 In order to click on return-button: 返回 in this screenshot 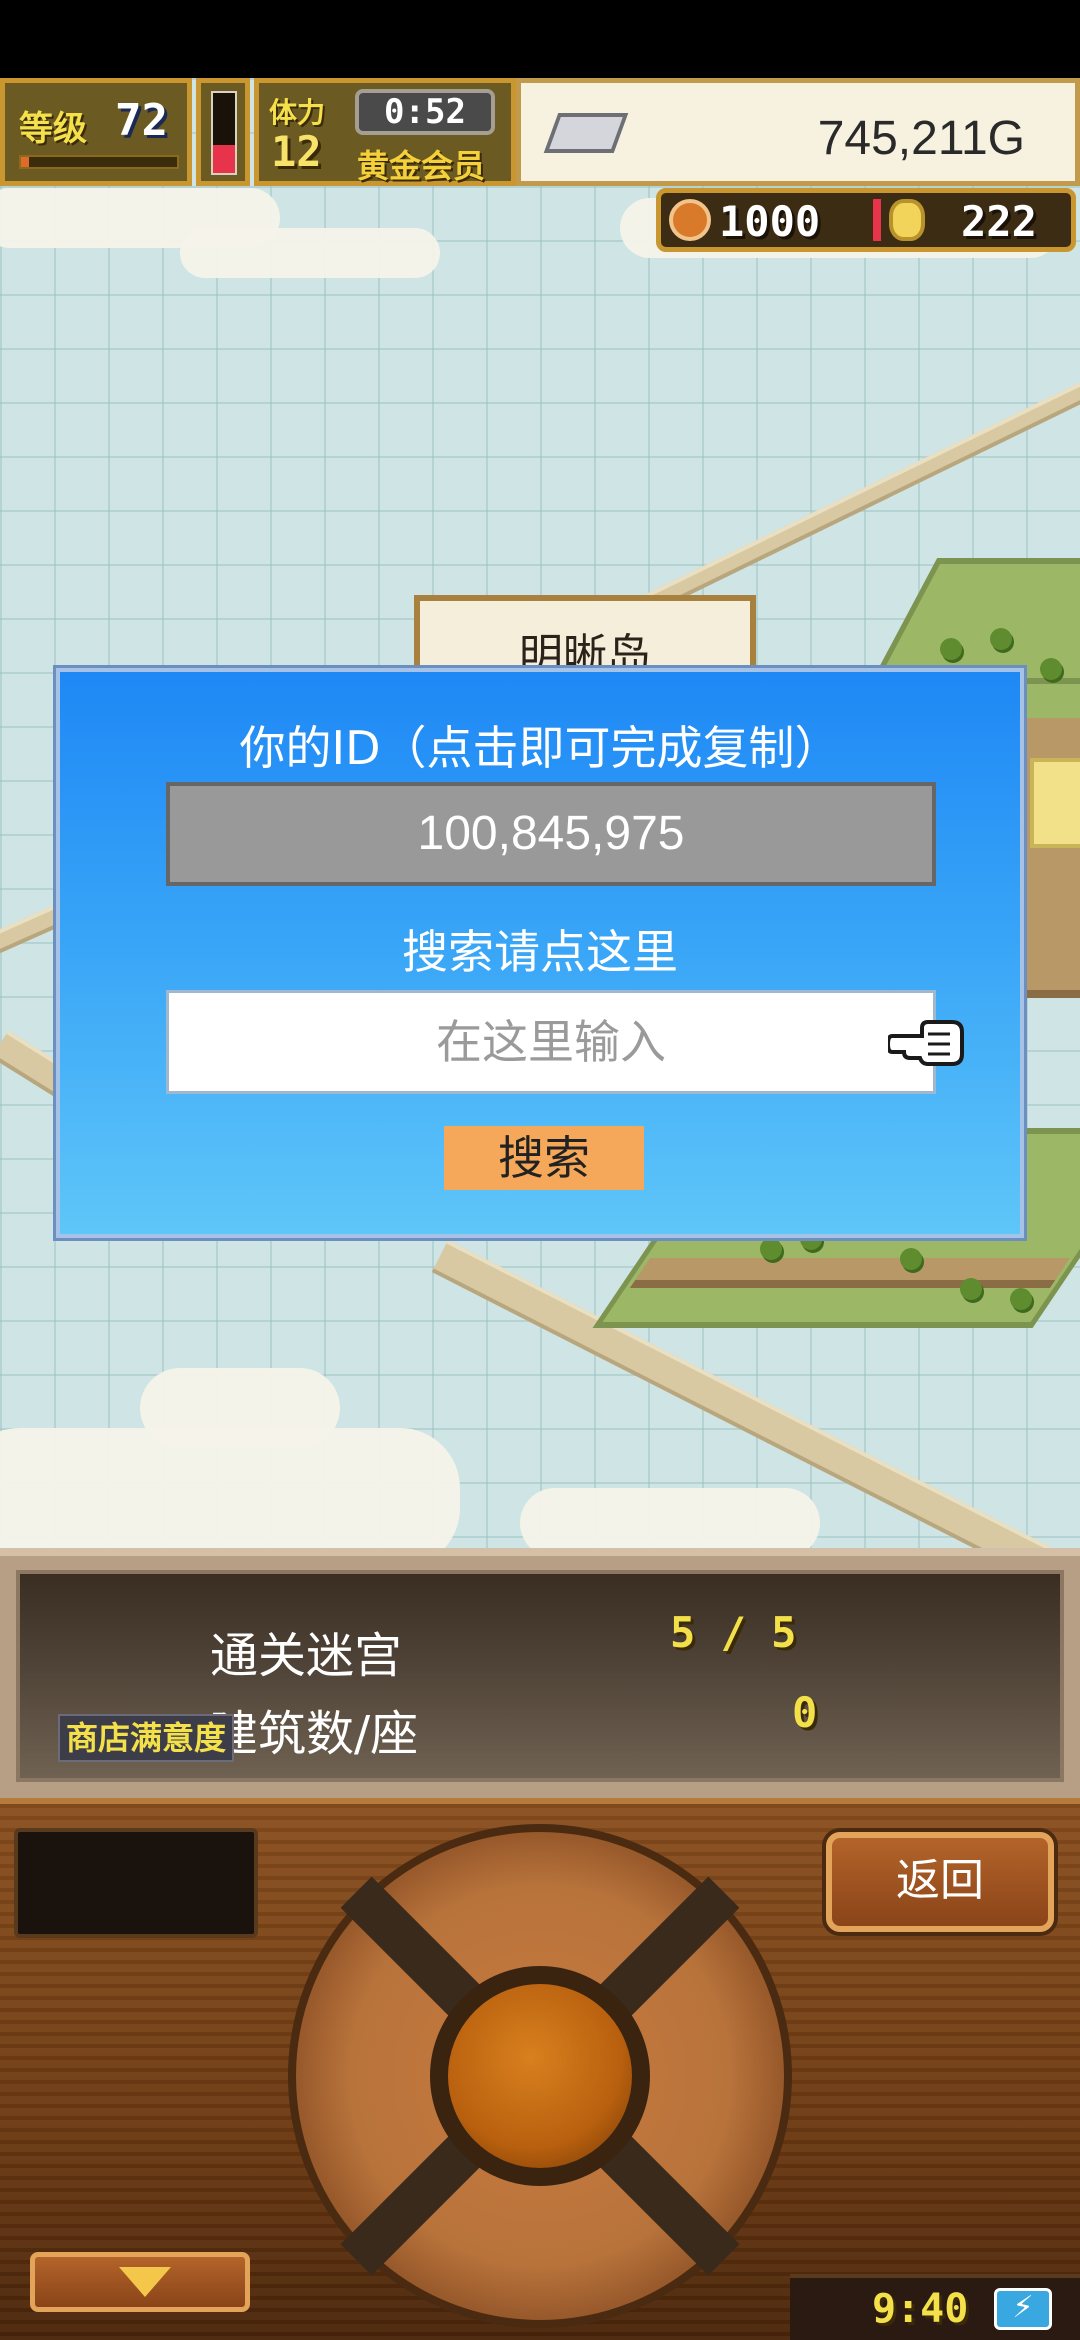, I will do `click(940, 1882)`.